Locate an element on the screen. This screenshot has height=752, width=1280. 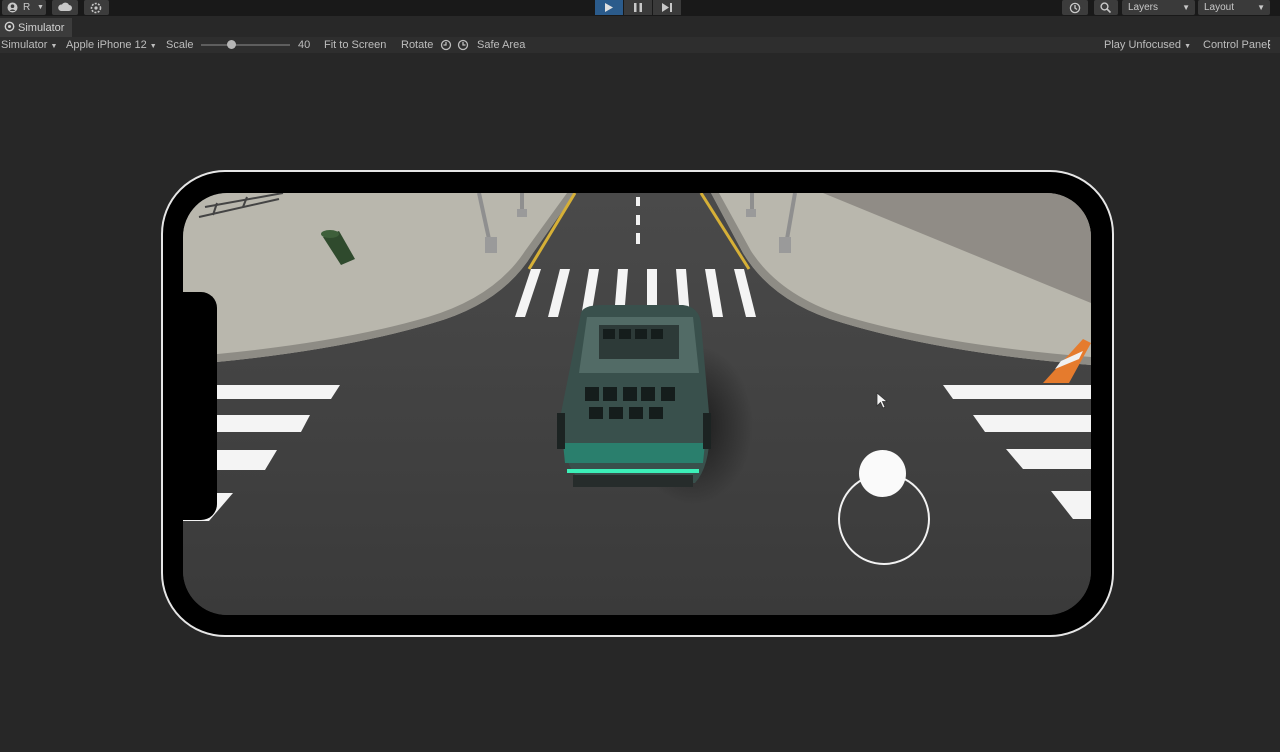
device-notch is located at coordinates (200, 406).